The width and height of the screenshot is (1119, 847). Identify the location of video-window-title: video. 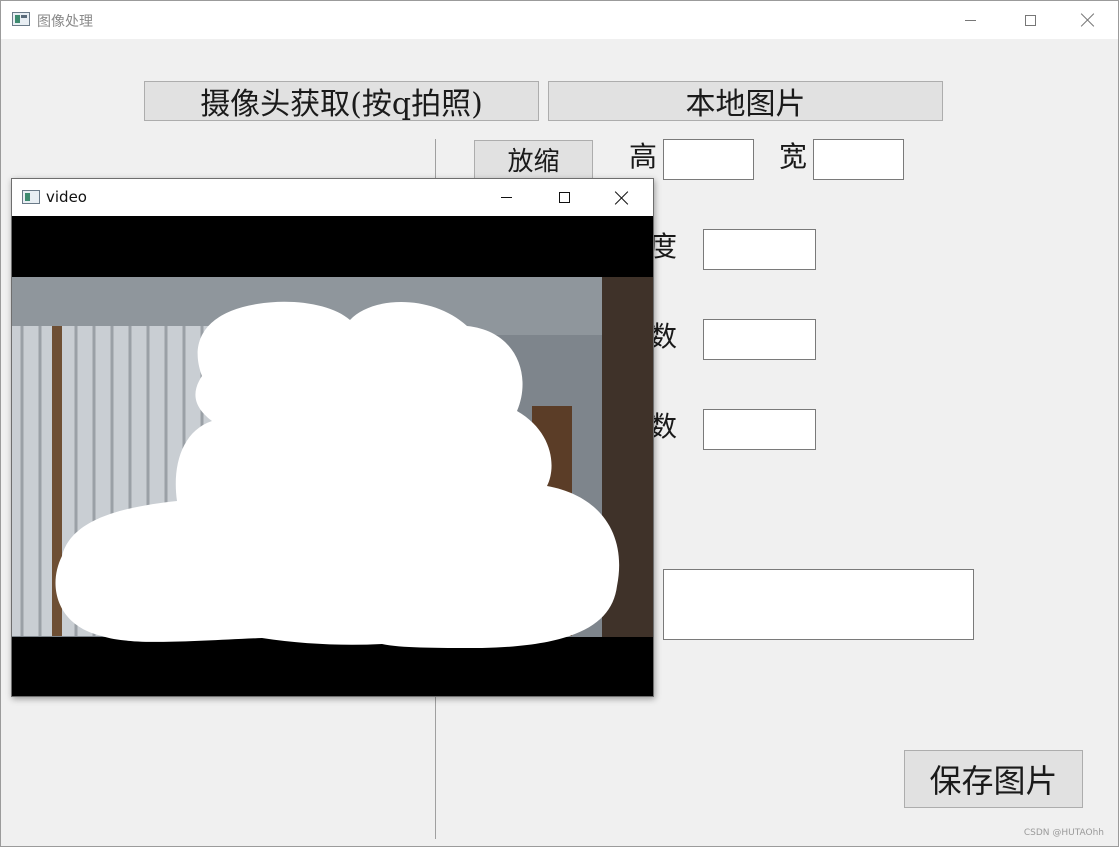
(66, 197).